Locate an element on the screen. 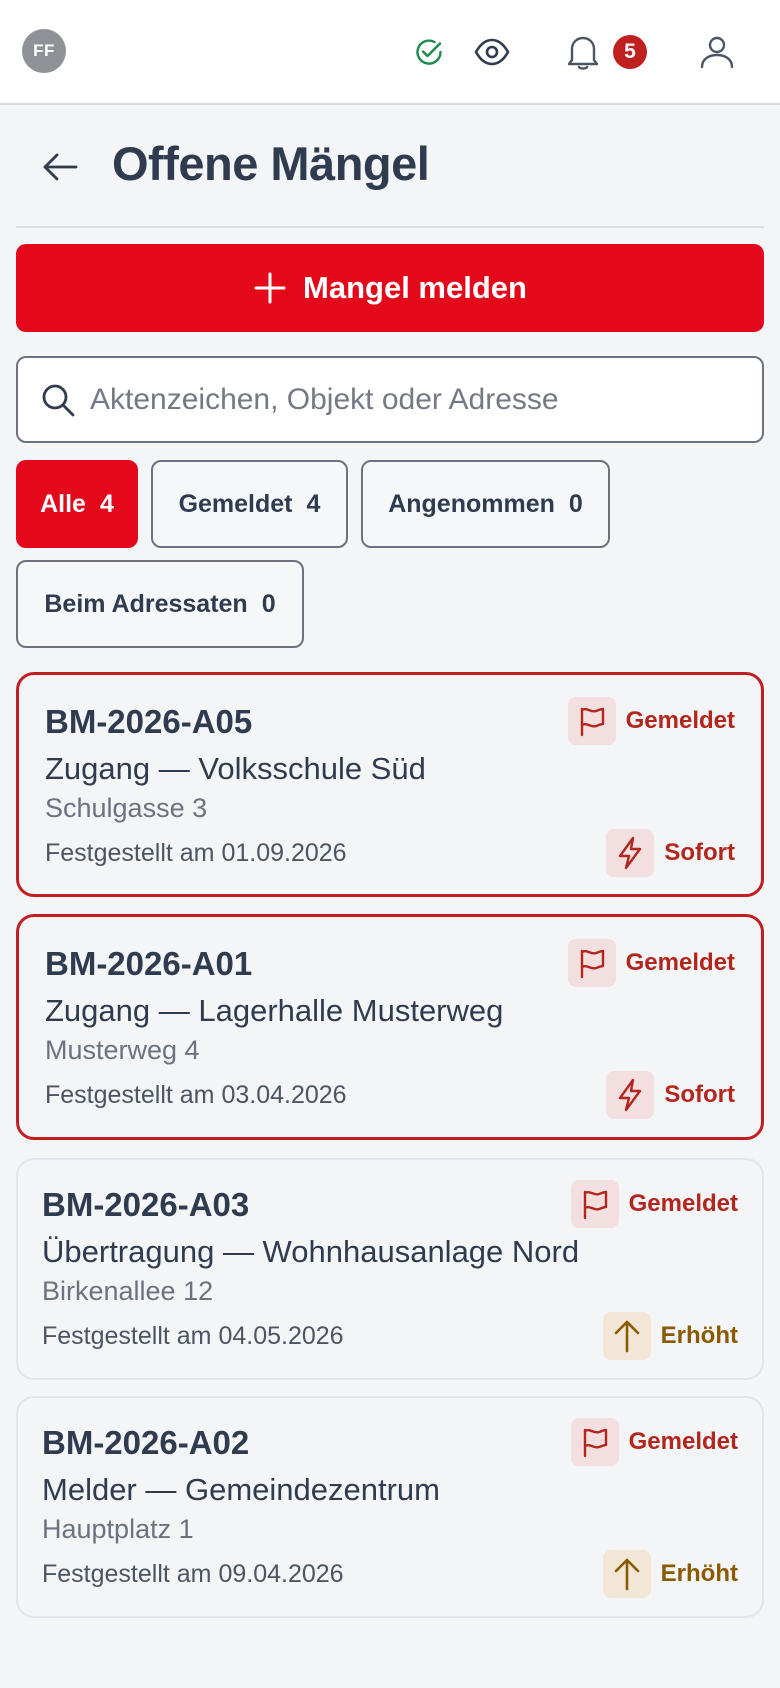 This screenshot has height=1688, width=780. filter-label: Alle is located at coordinates (63, 503).